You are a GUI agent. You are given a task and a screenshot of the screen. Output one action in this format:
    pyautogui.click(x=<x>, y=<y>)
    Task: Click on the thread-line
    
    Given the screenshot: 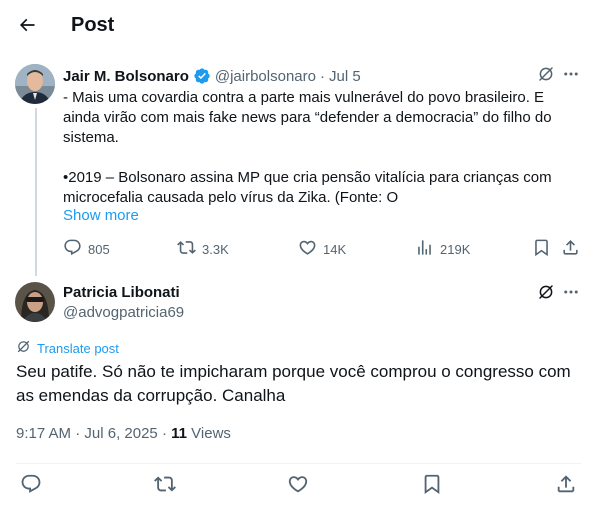 What is the action you would take?
    pyautogui.click(x=36, y=192)
    